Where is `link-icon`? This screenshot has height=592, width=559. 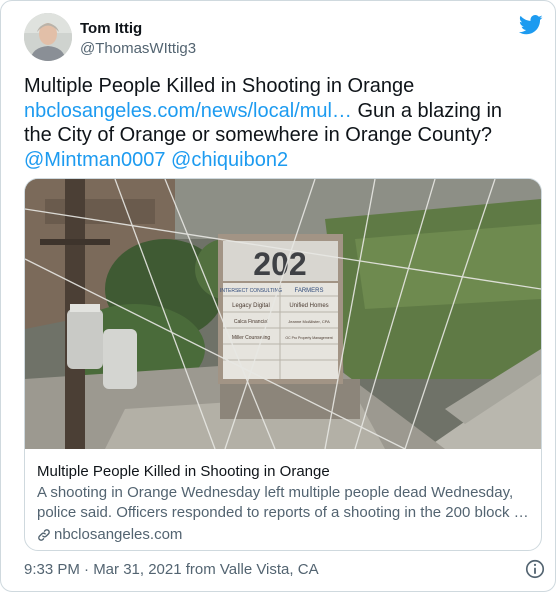 link-icon is located at coordinates (44, 535).